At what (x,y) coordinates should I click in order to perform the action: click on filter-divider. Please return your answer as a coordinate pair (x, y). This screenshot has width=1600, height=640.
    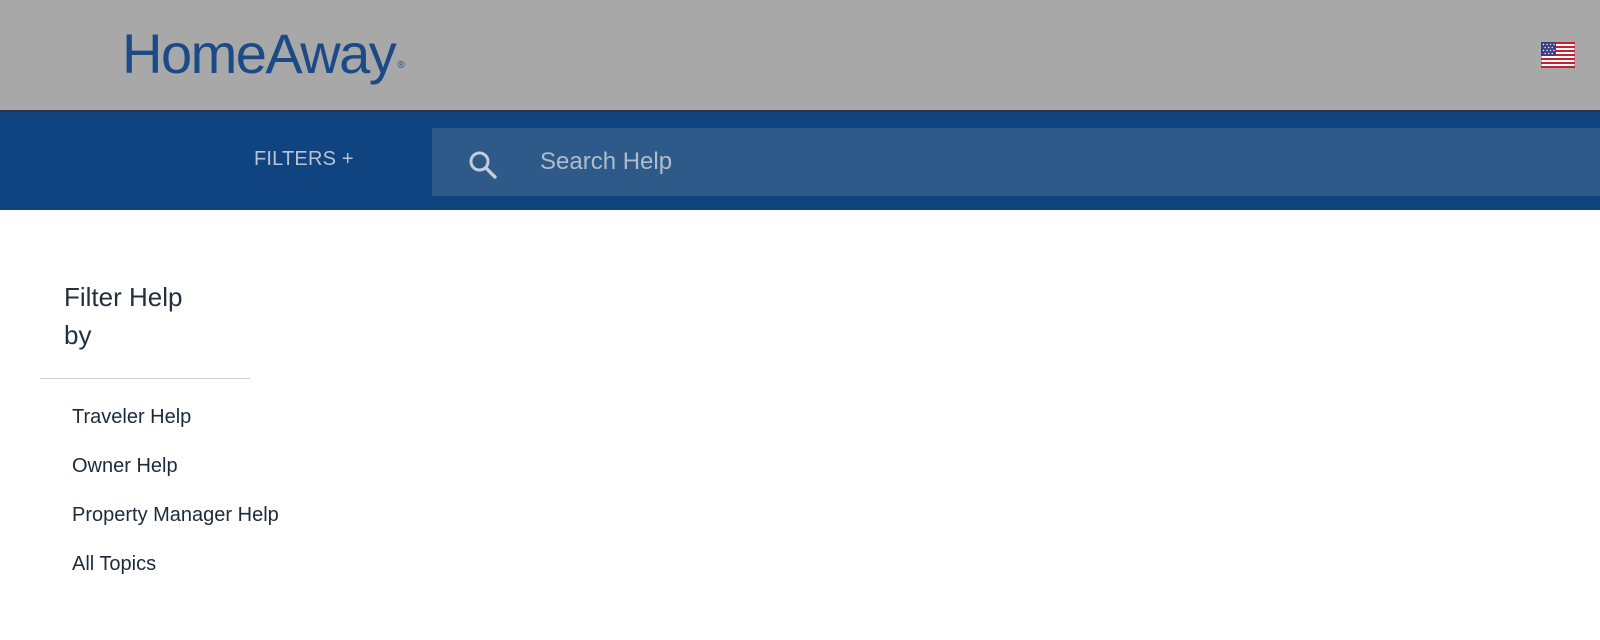
    Looking at the image, I should click on (145, 378).